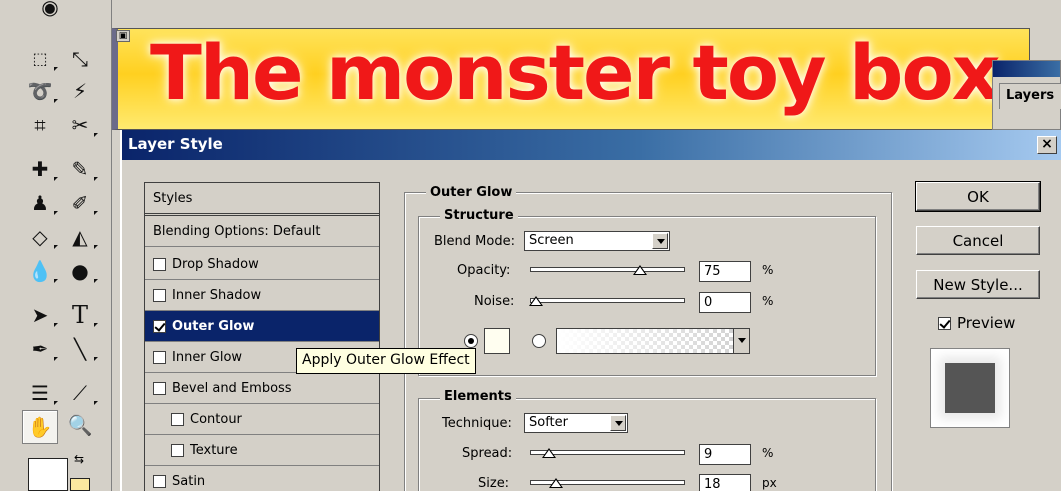 The width and height of the screenshot is (1061, 491). I want to click on history-brush-icon: ✐, so click(80, 203).